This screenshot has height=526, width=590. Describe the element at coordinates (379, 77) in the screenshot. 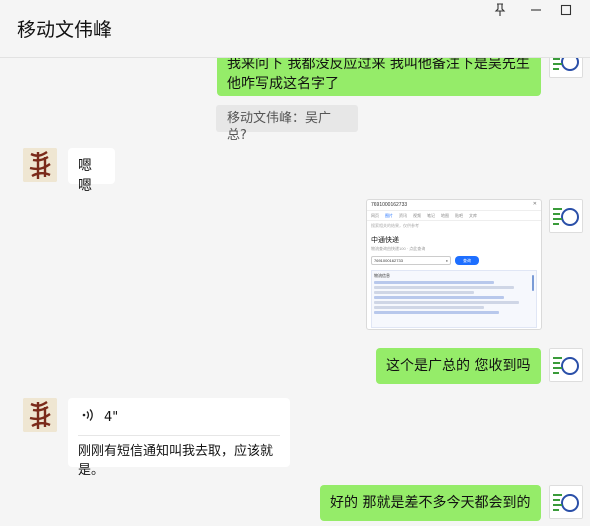

I see `message-bubble-self: 我来问下 我都没反应过来 我叫他备注下是吴先生 他咋写成这名字了` at that location.